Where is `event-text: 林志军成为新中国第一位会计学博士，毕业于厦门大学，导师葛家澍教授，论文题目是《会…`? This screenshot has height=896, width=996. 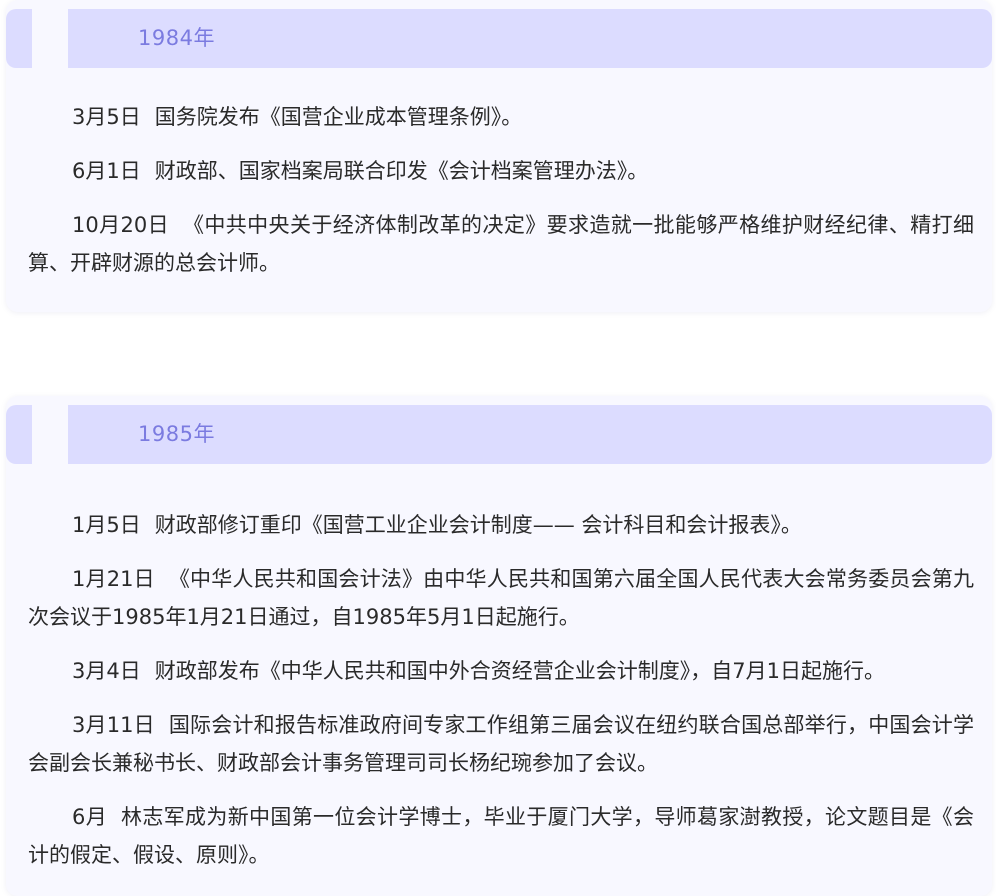
event-text: 林志军成为新中国第一位会计学博士，毕业于厦门大学，导师葛家澍教授，论文题目是《会… is located at coordinates (501, 836).